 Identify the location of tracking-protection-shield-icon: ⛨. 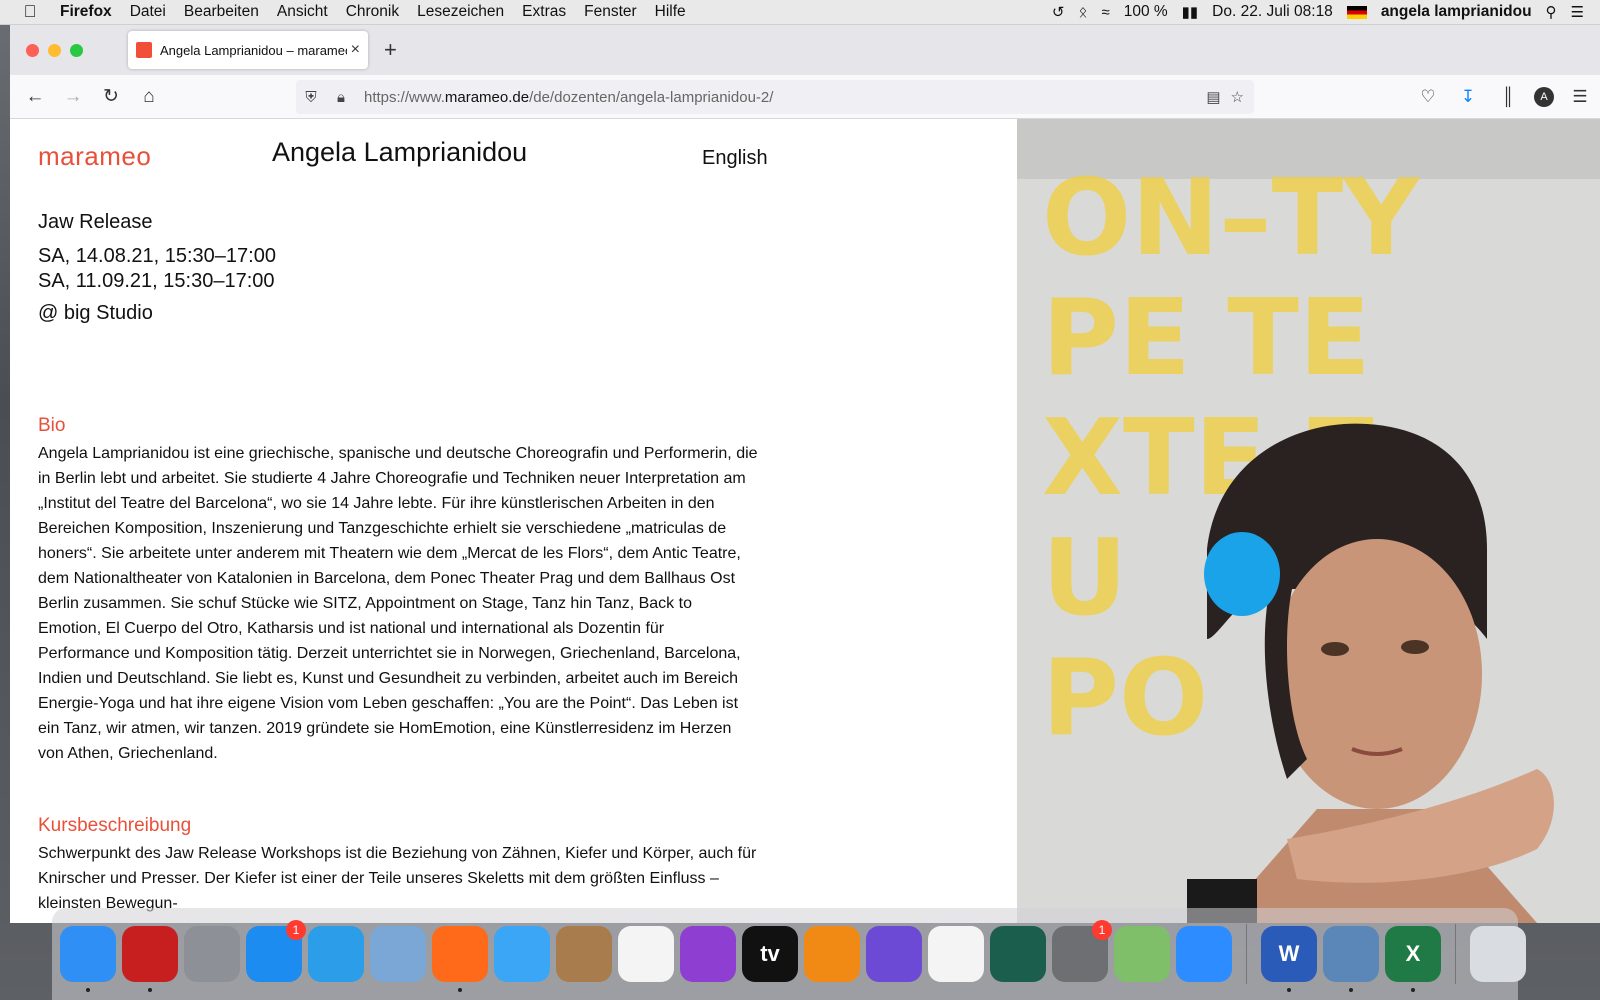
(311, 97).